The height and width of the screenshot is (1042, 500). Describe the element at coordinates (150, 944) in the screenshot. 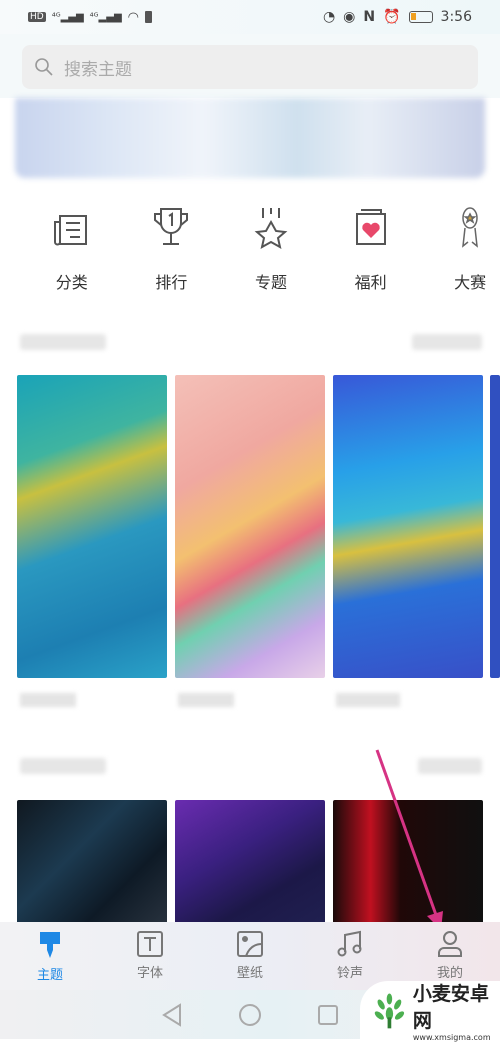

I see `font-icon` at that location.